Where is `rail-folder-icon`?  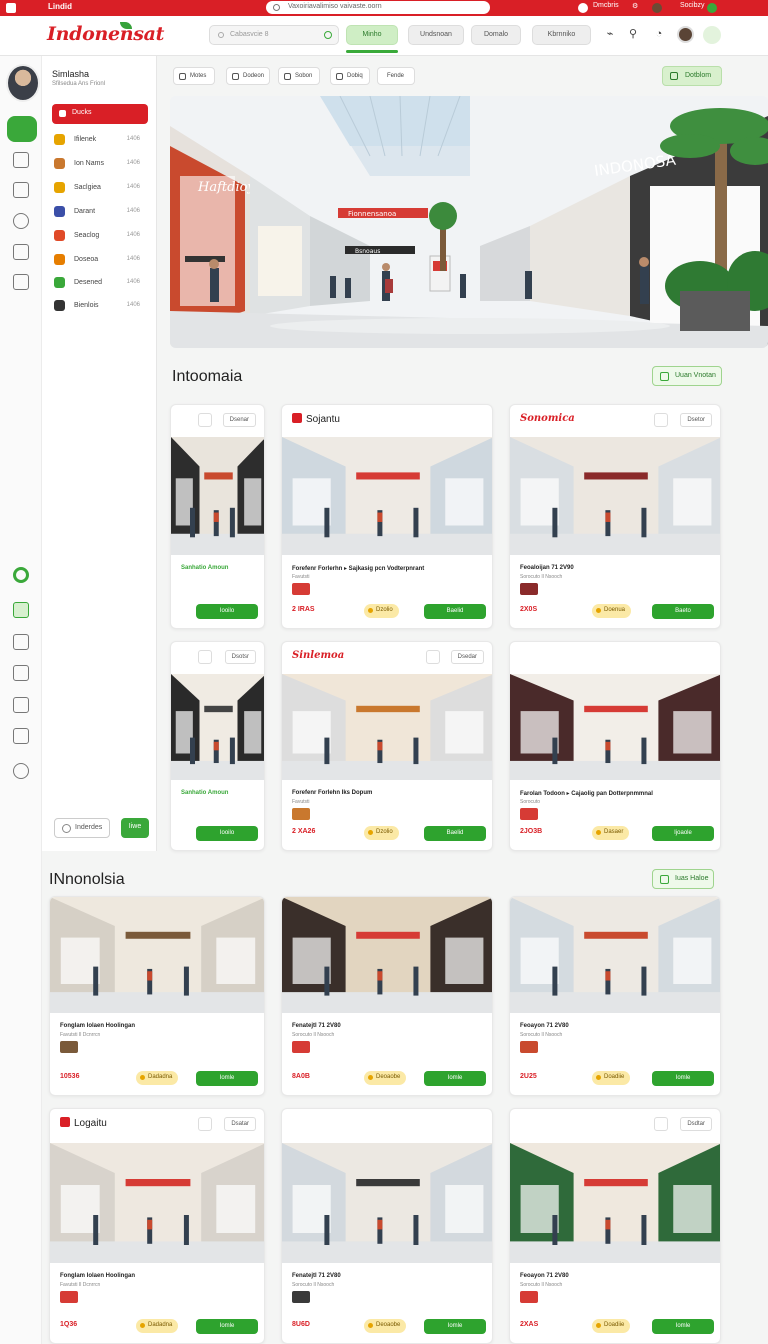 rail-folder-icon is located at coordinates (21, 673).